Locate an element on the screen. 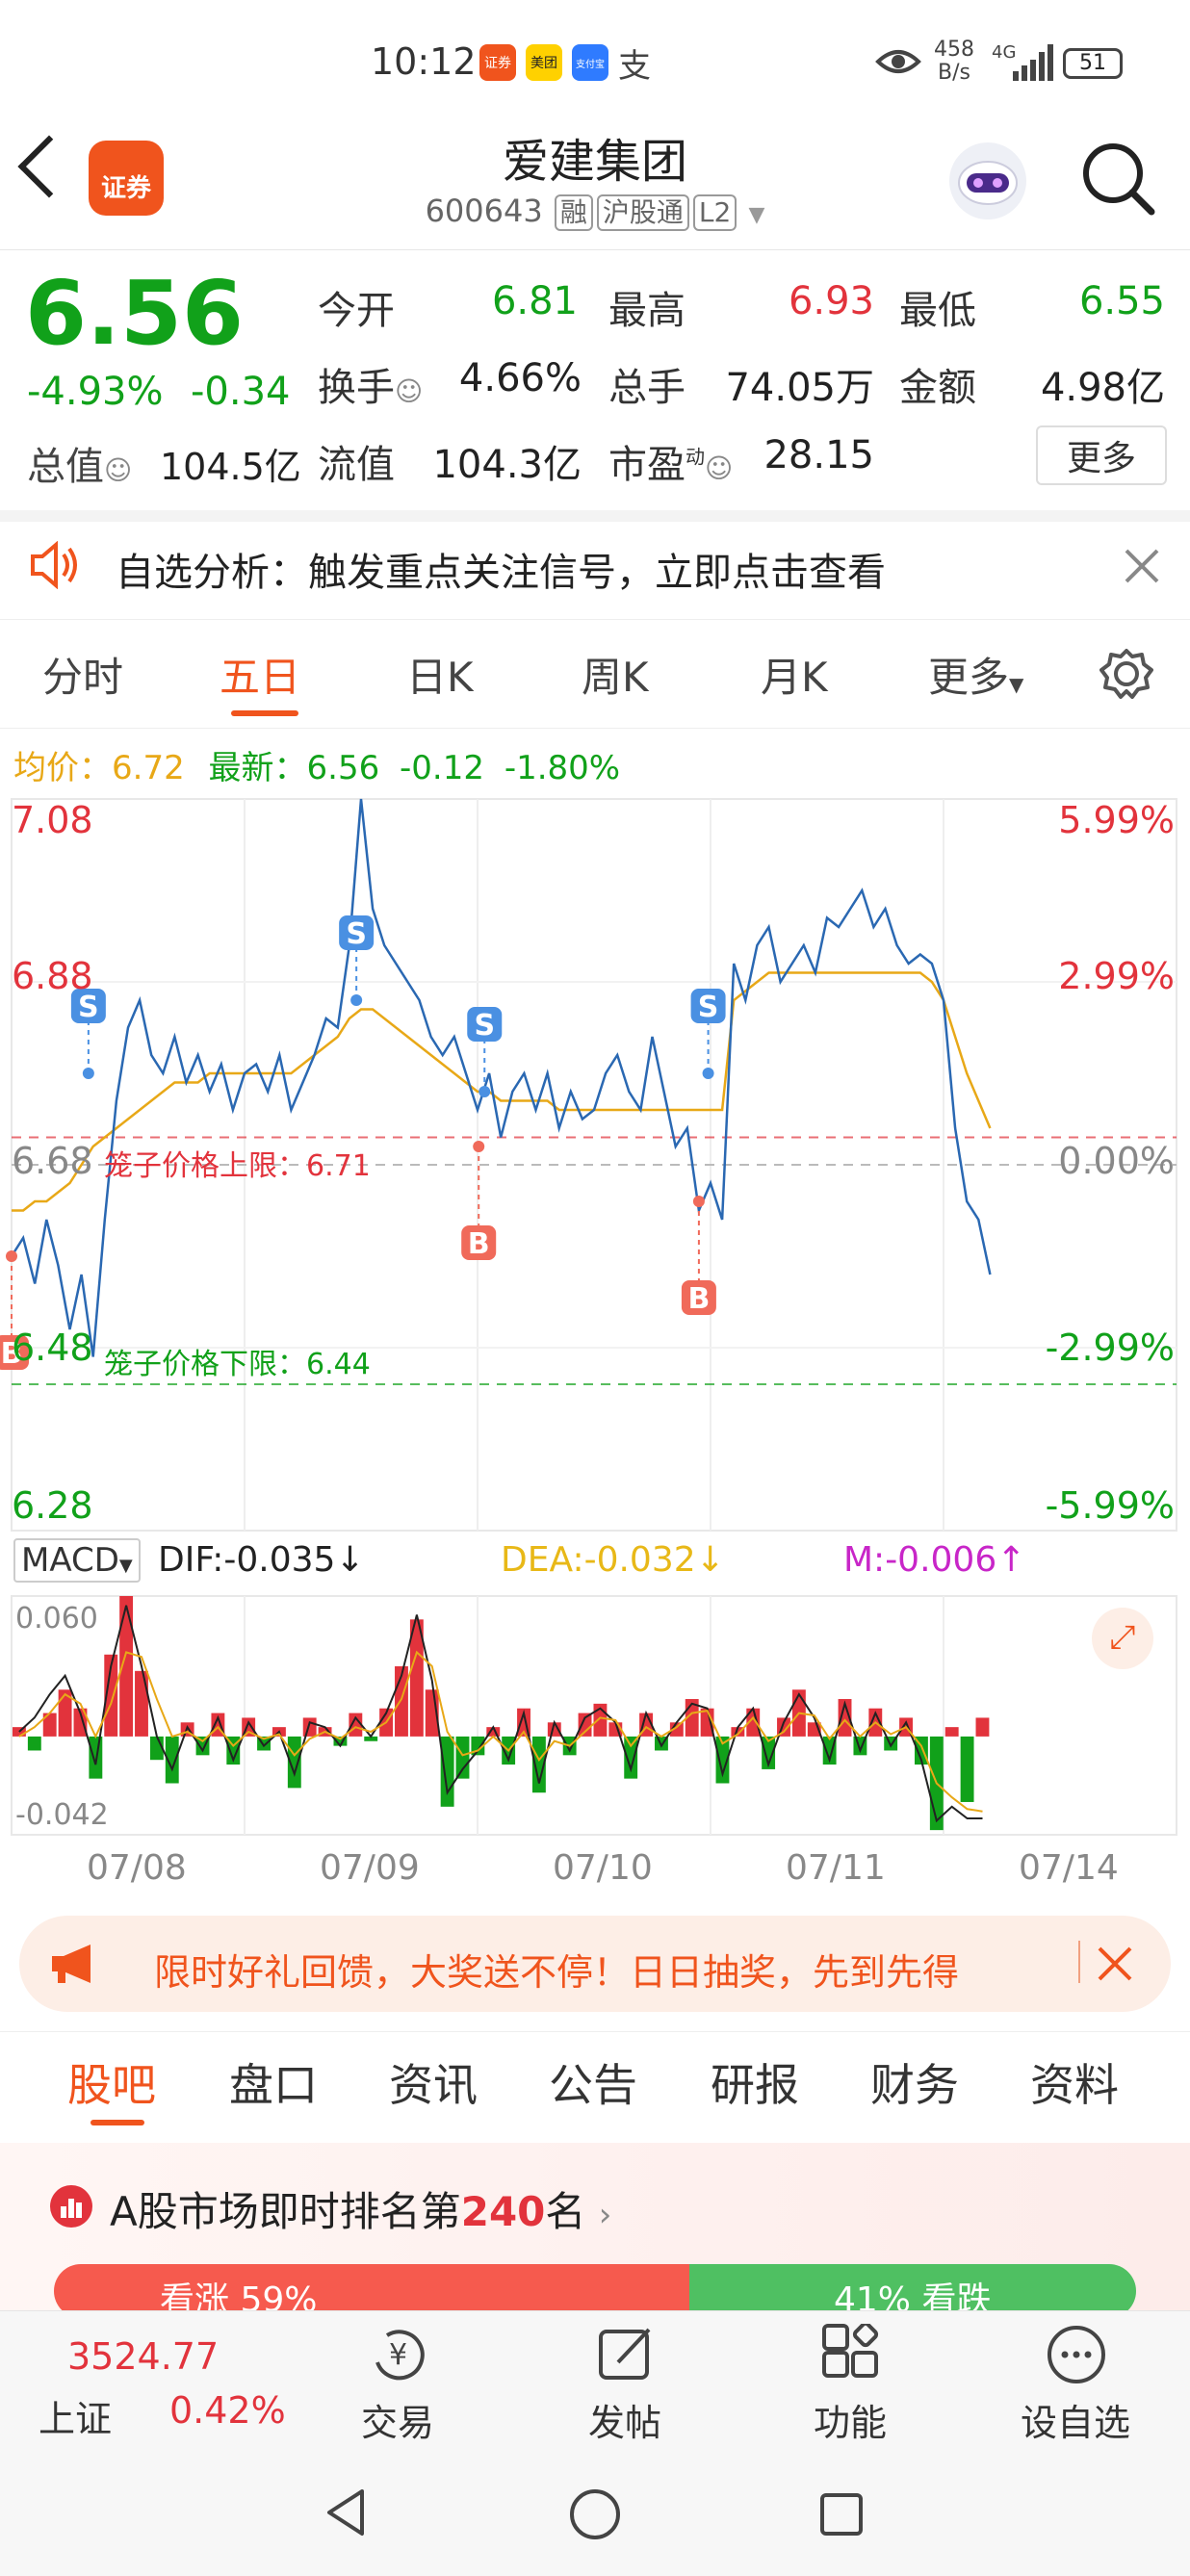 The height and width of the screenshot is (2576, 1190). open-label: 今开 is located at coordinates (357, 311).